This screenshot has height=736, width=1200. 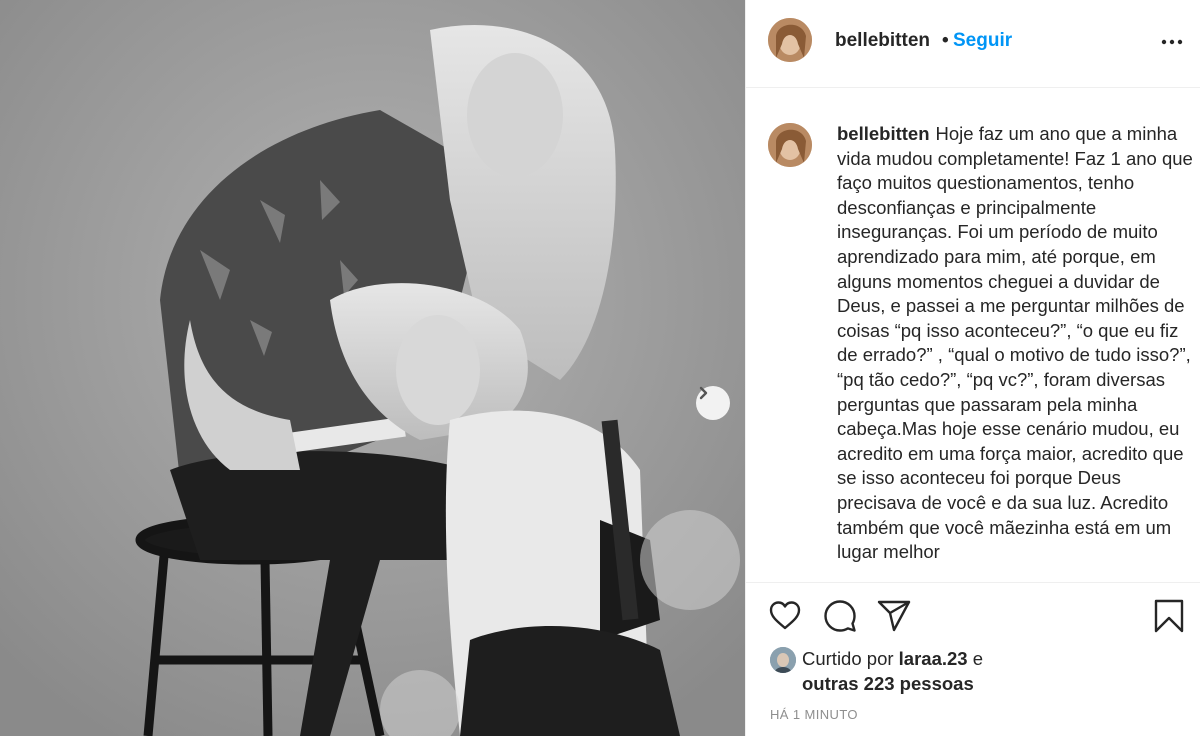 What do you see at coordinates (882, 41) in the screenshot?
I see `header-username: bellebitten` at bounding box center [882, 41].